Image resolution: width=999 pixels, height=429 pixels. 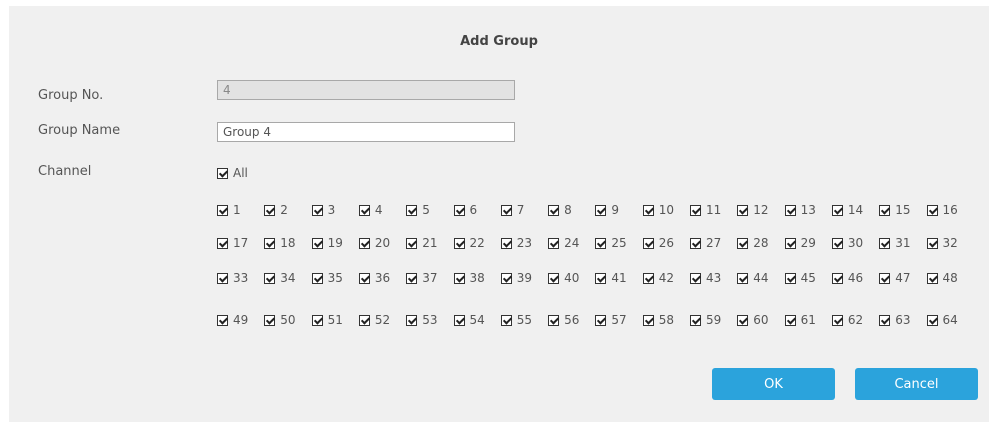 I want to click on channel-checkbox: 12, so click(x=753, y=210).